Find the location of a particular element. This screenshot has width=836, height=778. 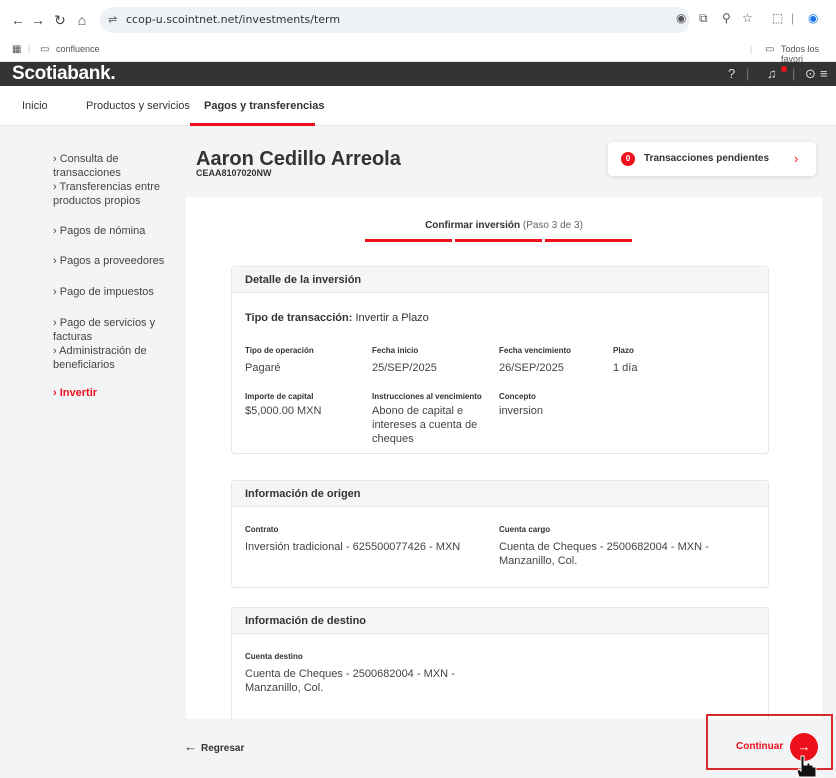

sidebar-item-pagos-de-nomina: › Pagos de nómina is located at coordinates (118, 231).